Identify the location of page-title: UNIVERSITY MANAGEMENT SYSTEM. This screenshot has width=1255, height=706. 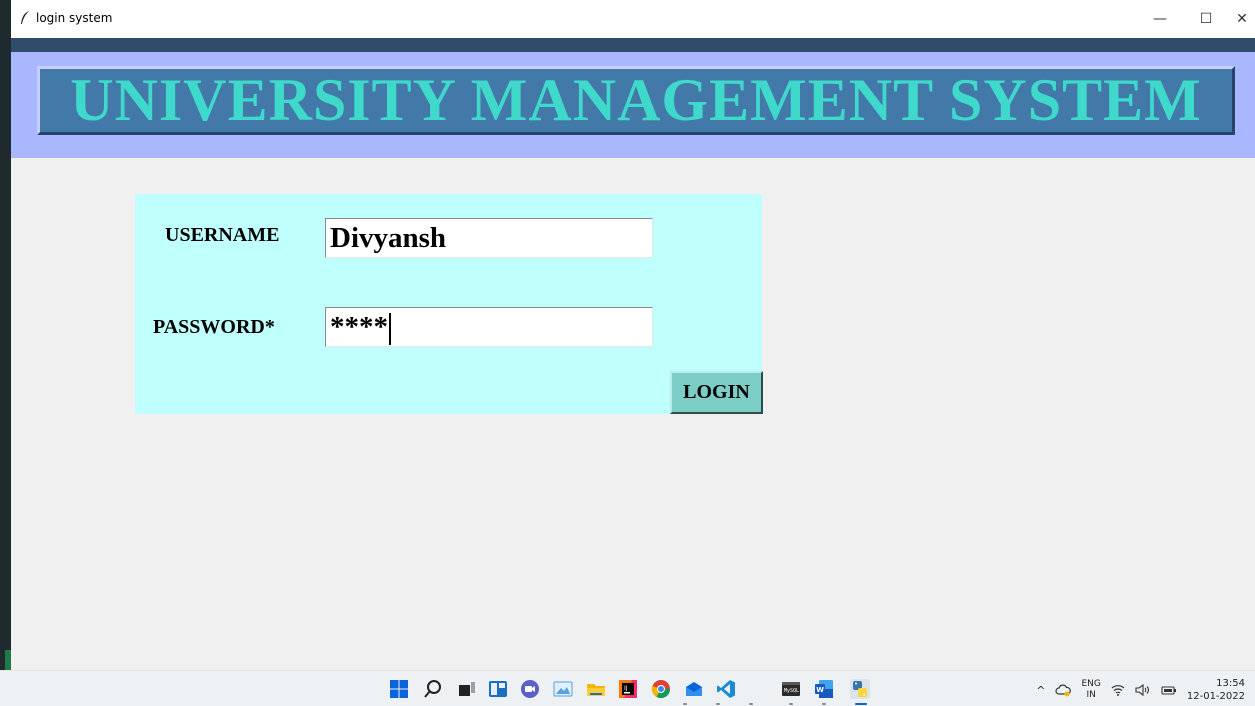
(636, 100).